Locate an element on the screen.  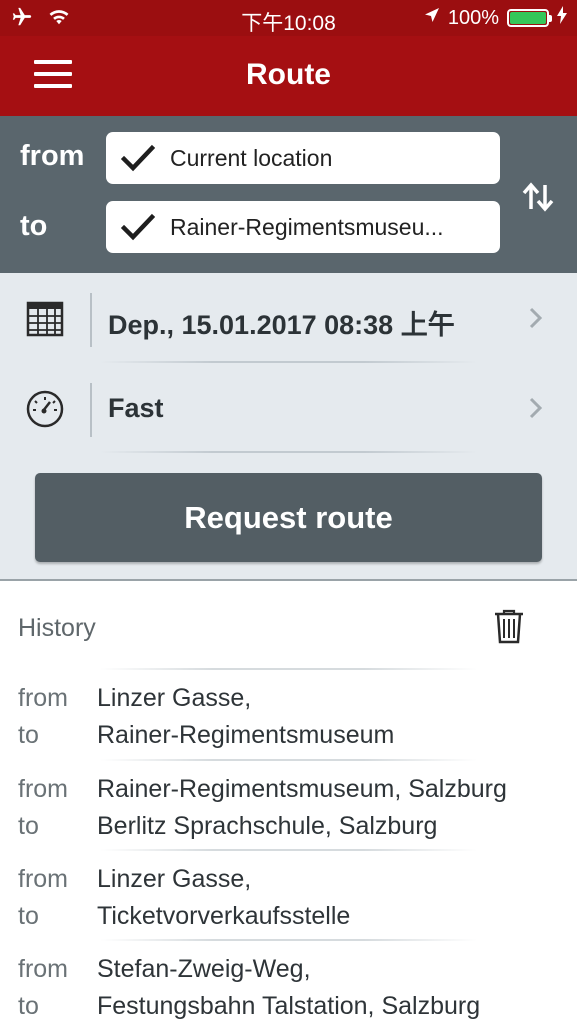
to-label: to is located at coordinates (34, 226).